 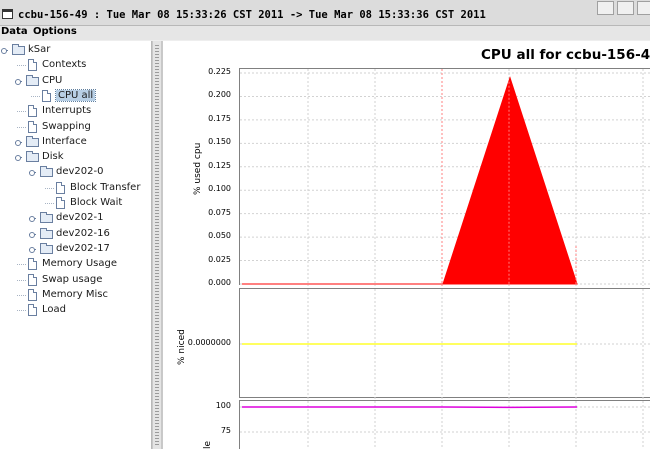 I want to click on maximize-button, so click(x=625, y=8).